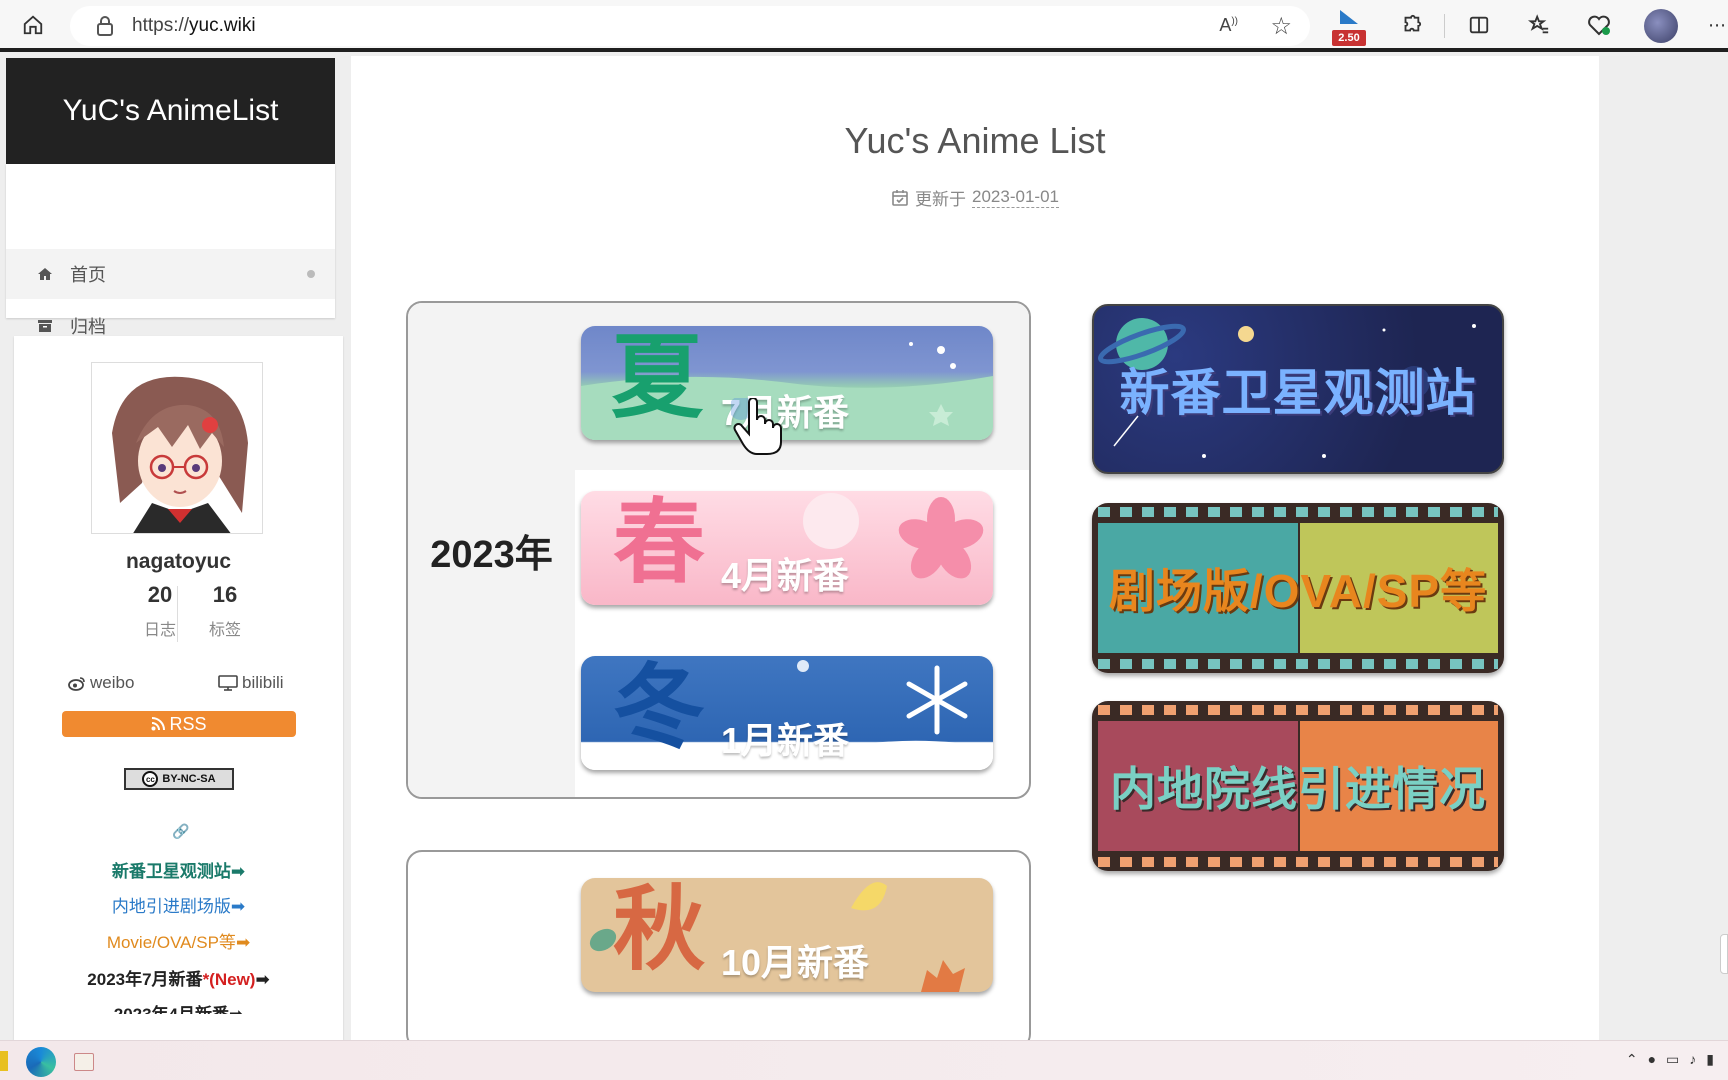  I want to click on page-title: Yuc's Anime List, so click(975, 140).